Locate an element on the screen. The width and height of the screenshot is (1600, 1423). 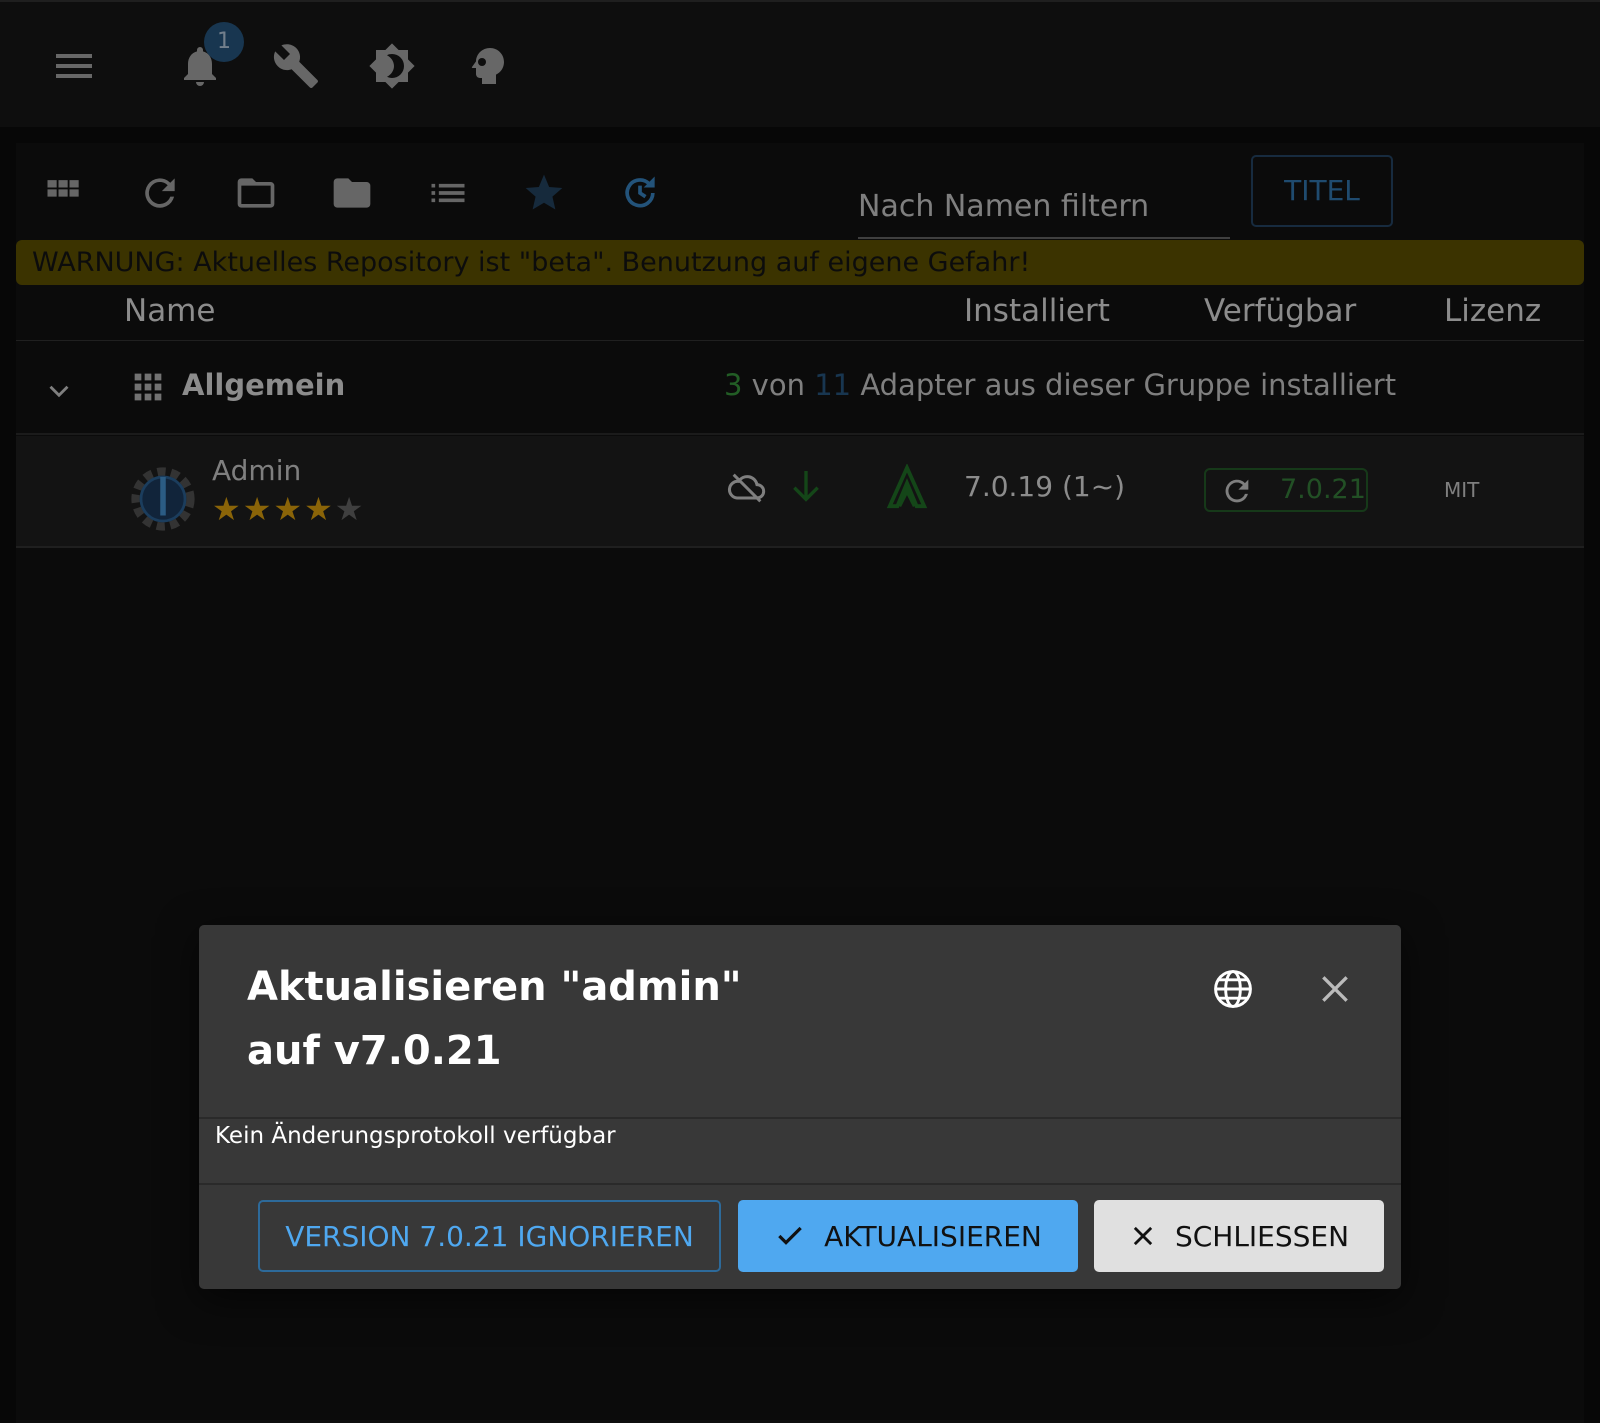
update-button: AKTUALISIEREN is located at coordinates (908, 1236).